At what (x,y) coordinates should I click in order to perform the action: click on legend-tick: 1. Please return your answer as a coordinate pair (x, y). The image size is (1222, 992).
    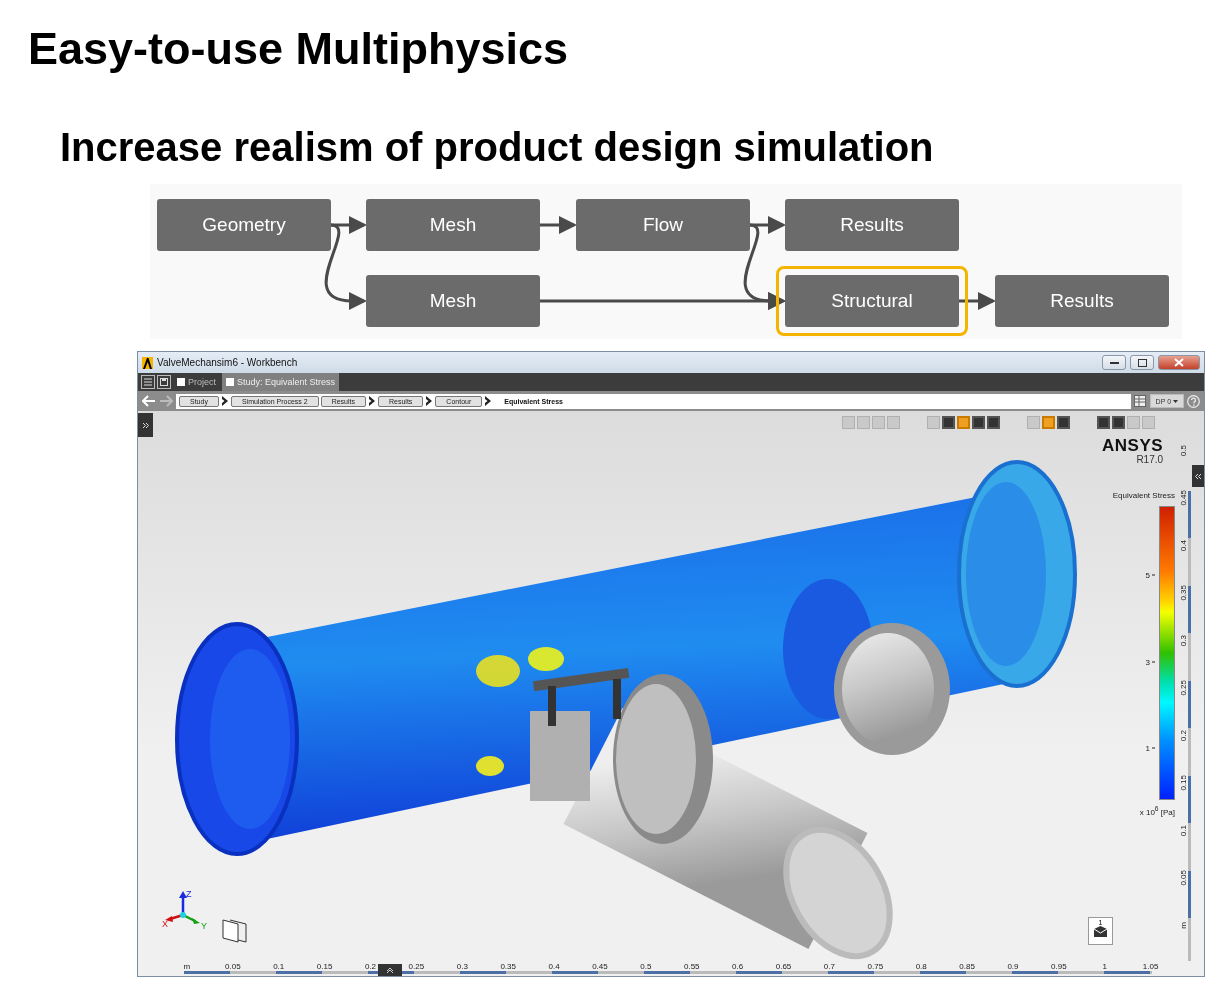
    Looking at the image, I should click on (1150, 748).